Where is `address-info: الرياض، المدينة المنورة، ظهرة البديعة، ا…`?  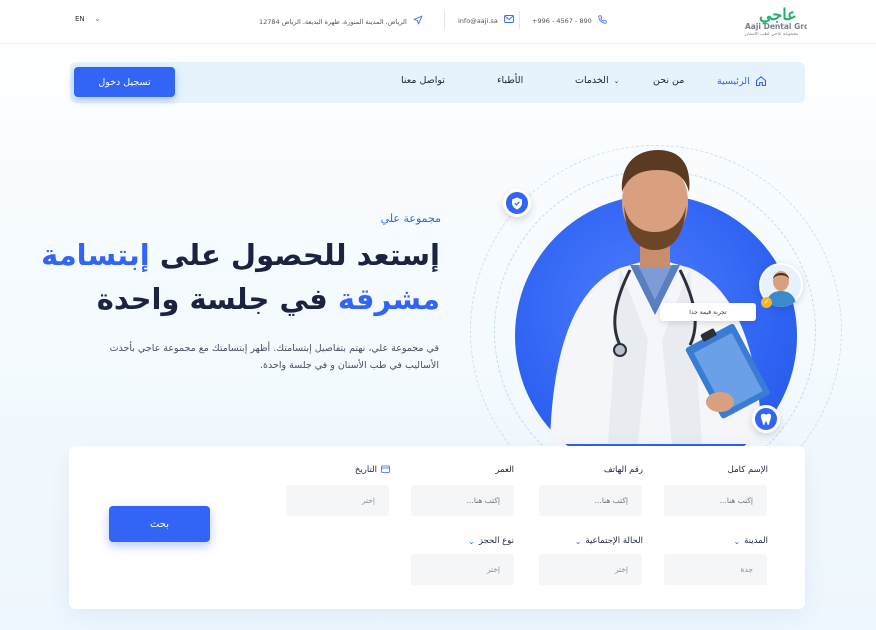
address-info: الرياض، المدينة المنورة، ظهرة البديعة، ا… is located at coordinates (341, 21).